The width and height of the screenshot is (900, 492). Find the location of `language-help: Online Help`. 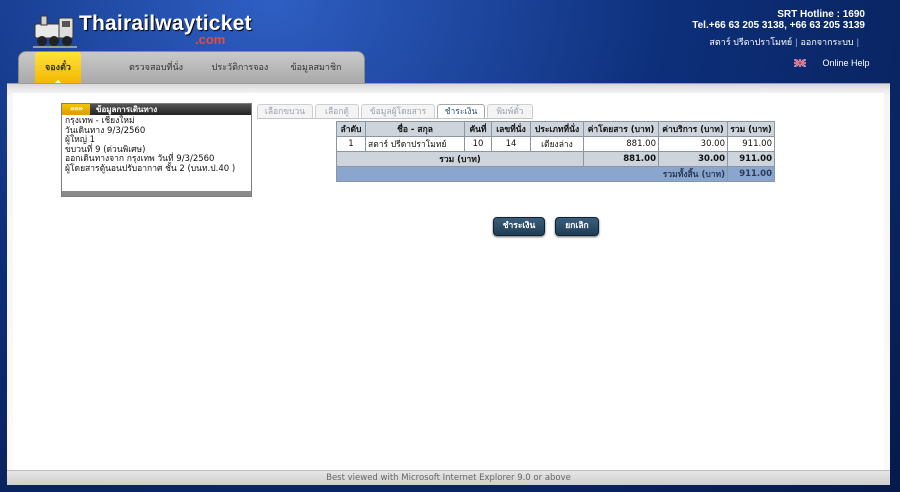

language-help: Online Help is located at coordinates (832, 63).